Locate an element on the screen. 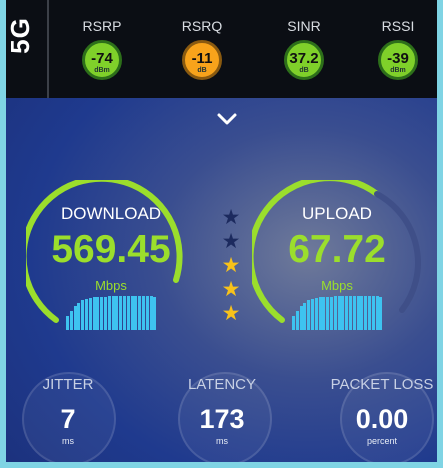 Image resolution: width=443 pixels, height=468 pixels. metric-badge: -11 dB is located at coordinates (202, 60).